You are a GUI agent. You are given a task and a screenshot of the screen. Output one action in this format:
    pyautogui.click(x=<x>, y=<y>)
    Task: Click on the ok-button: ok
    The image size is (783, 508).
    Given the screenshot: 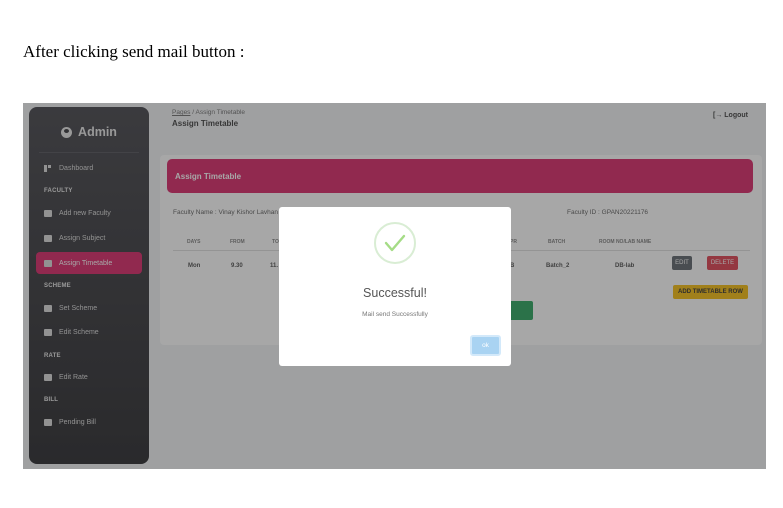 What is the action you would take?
    pyautogui.click(x=485, y=345)
    